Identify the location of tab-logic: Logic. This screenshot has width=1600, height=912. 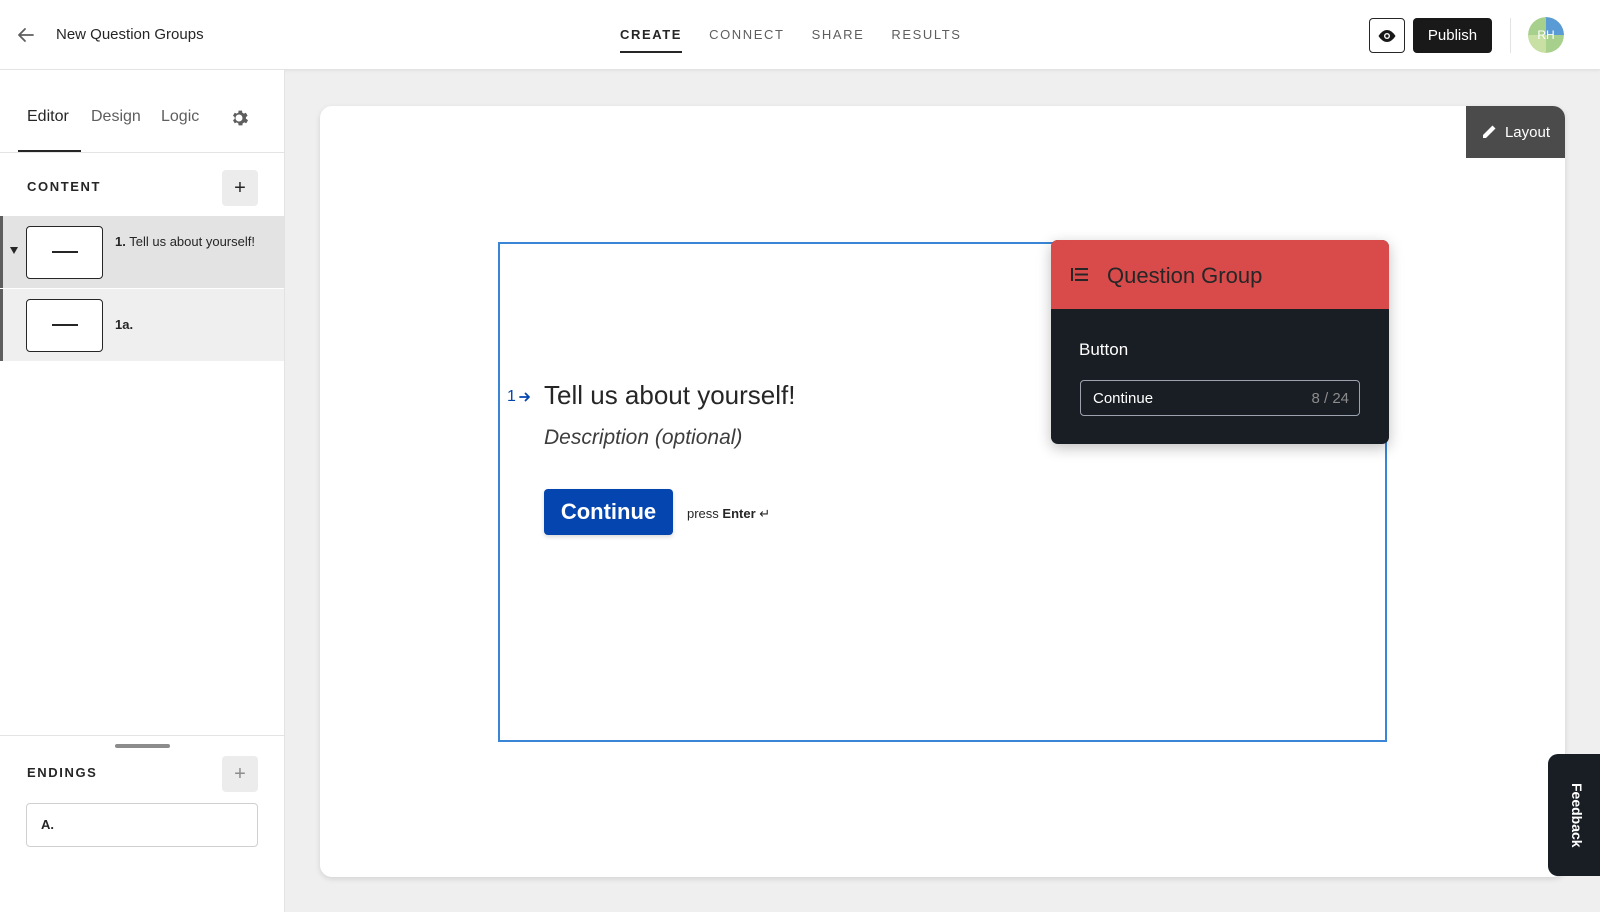
(180, 117).